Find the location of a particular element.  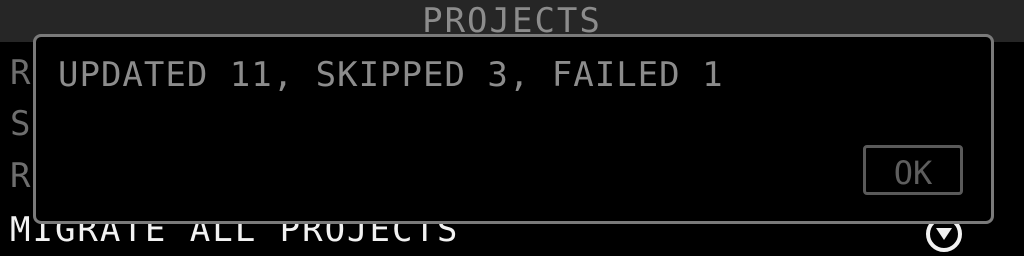

dialog-message: UPDATED 11, SKIPPED 3, FAILED 1 is located at coordinates (391, 75).